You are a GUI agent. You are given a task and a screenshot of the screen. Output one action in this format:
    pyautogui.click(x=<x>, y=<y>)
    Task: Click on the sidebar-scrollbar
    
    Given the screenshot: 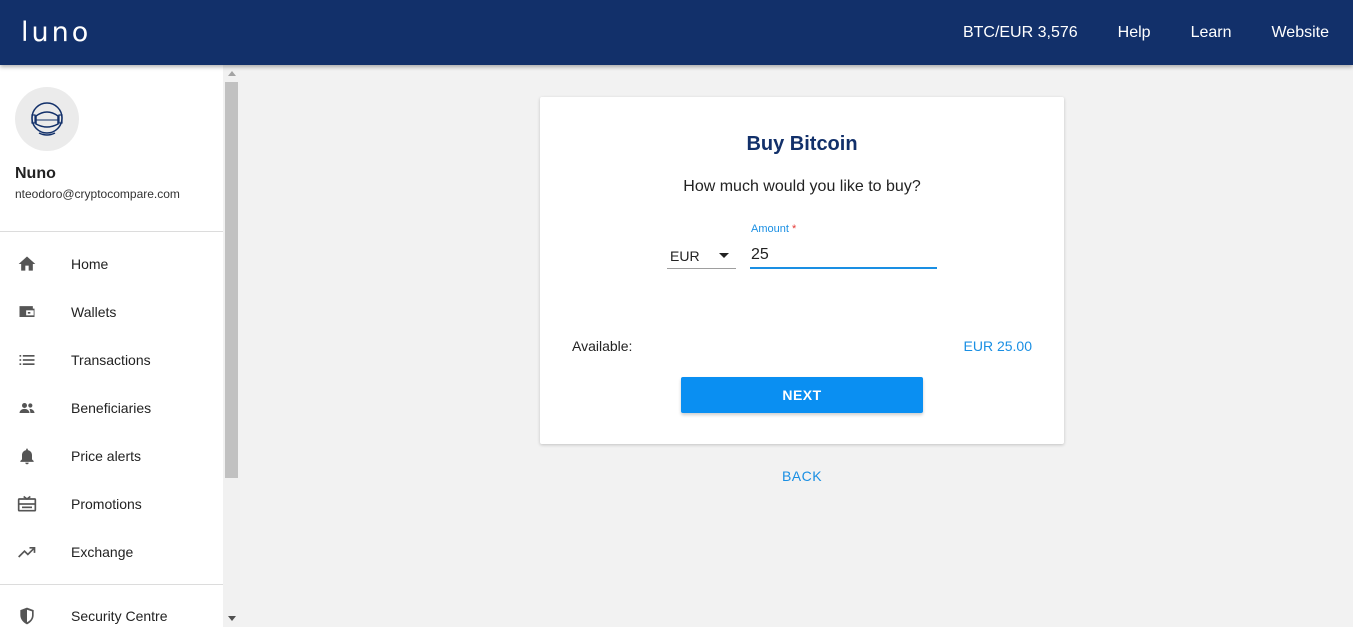 What is the action you would take?
    pyautogui.click(x=231, y=346)
    